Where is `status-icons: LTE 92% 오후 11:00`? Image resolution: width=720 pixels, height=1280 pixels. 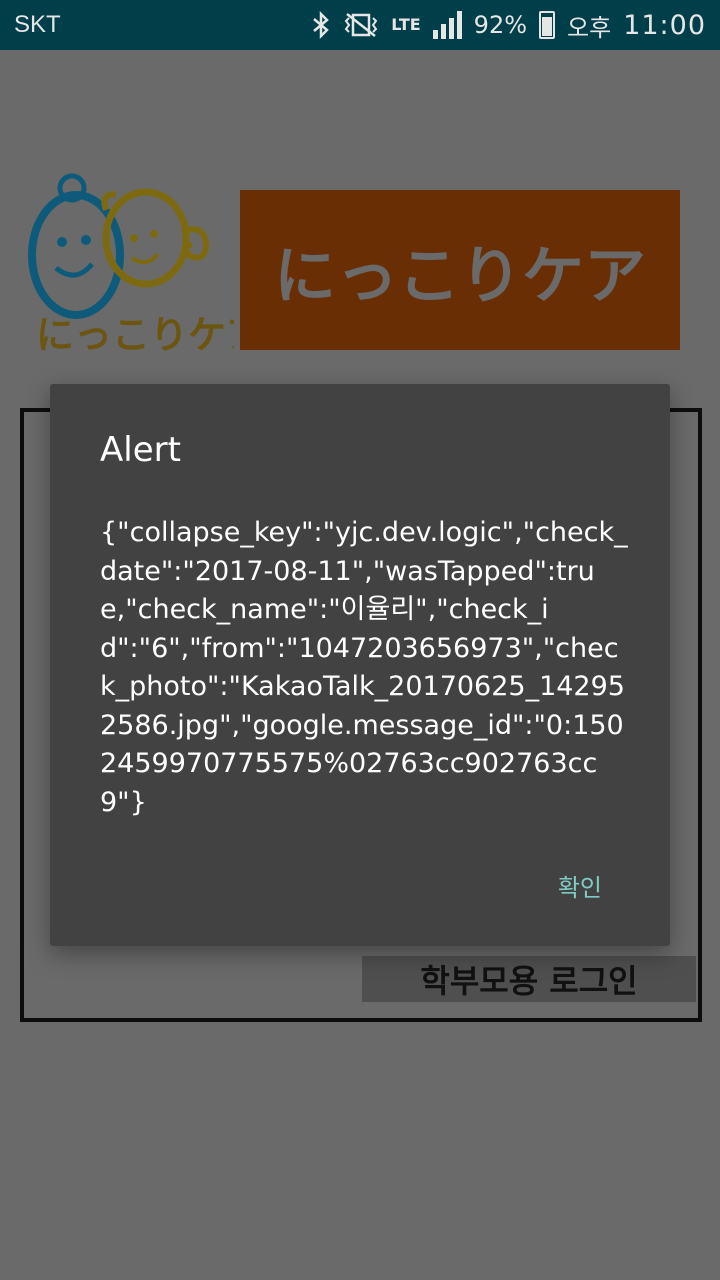
status-icons: LTE 92% 오후 11:00 is located at coordinates (508, 25).